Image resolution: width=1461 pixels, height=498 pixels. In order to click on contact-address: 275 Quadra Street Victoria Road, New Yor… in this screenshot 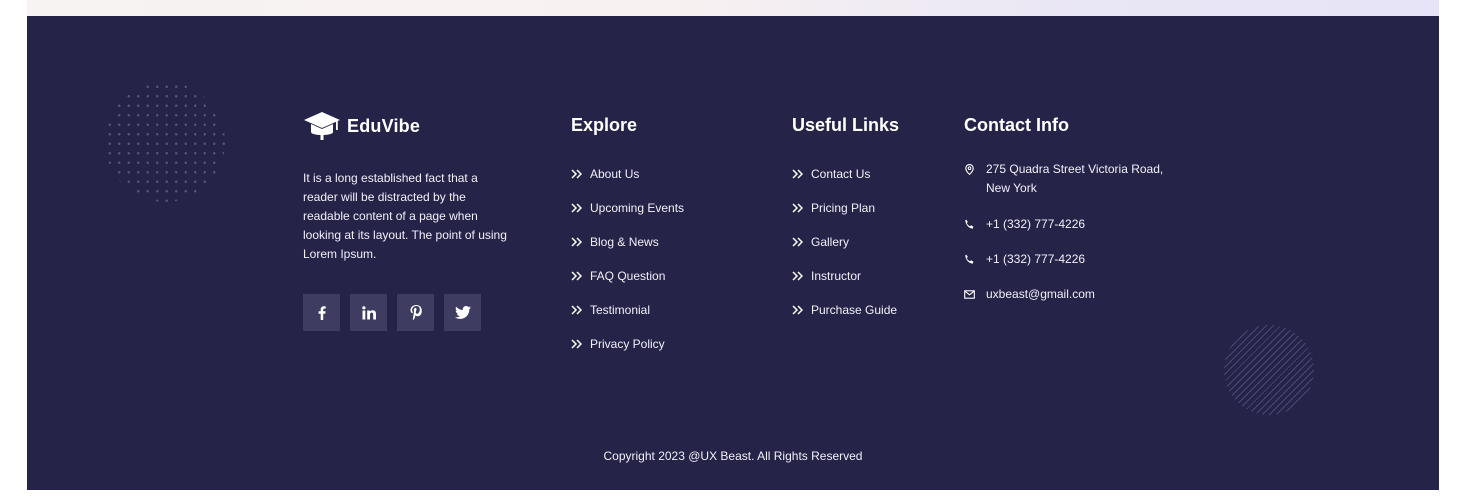, I will do `click(1063, 179)`.